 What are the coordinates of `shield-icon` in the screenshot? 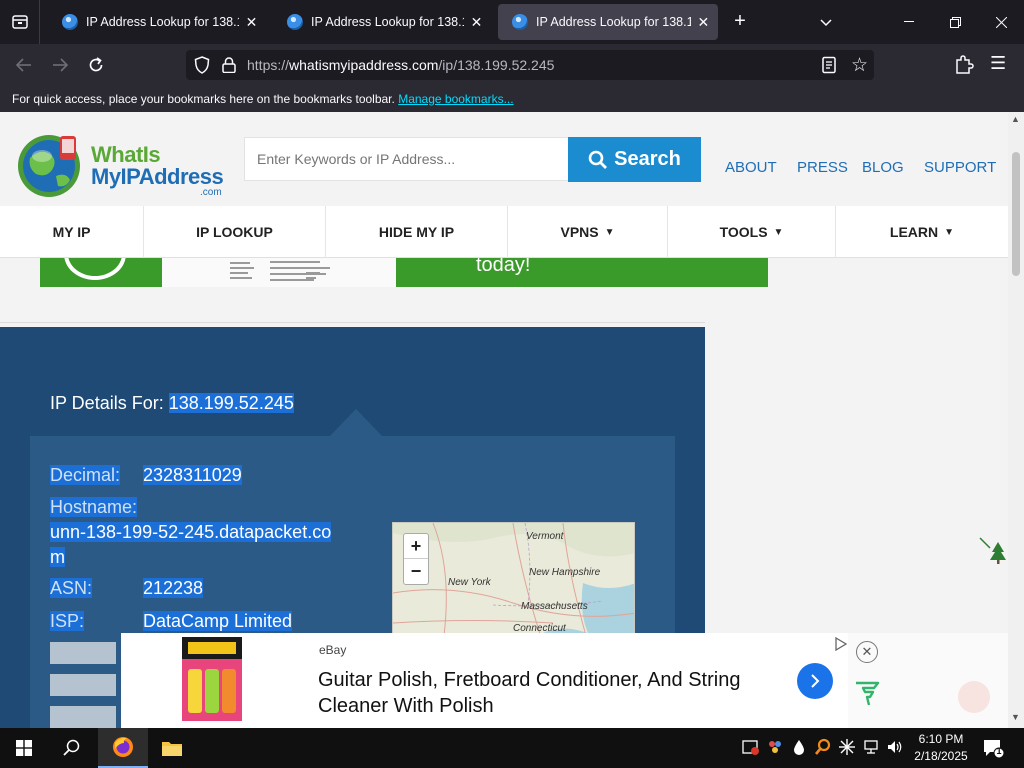 It's located at (202, 65).